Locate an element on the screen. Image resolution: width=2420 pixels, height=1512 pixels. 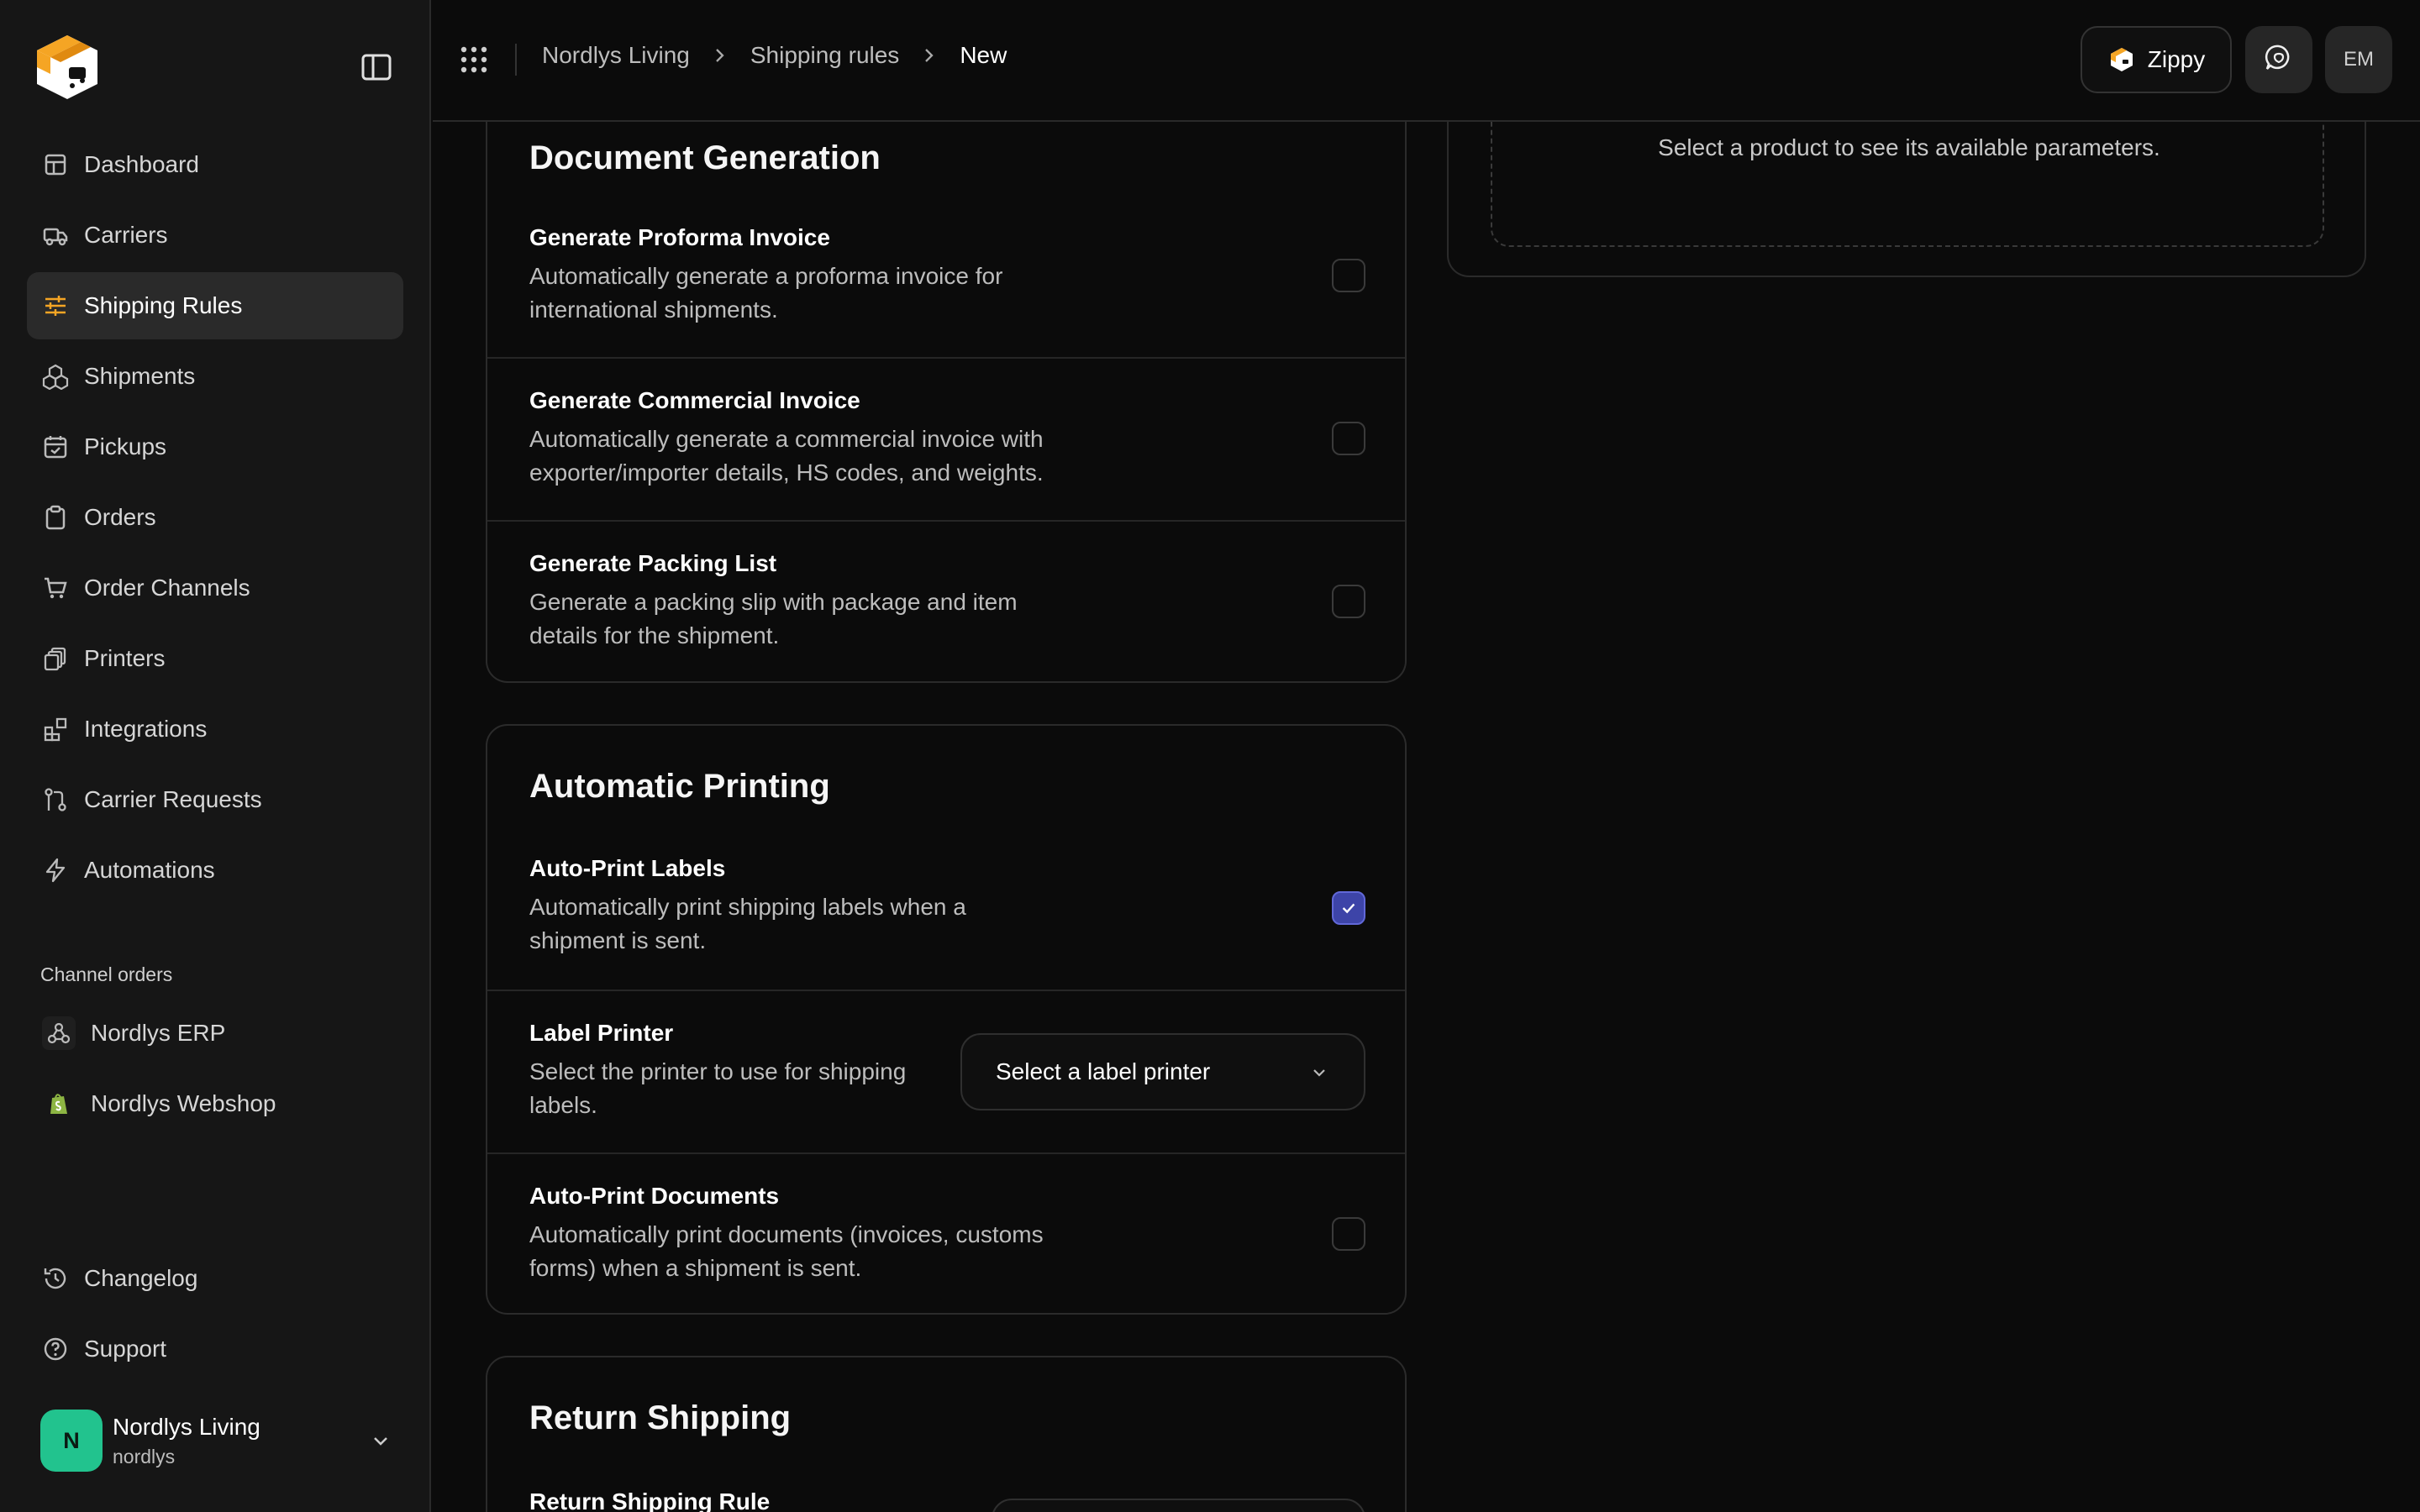
git-pull-icon is located at coordinates (55, 799).